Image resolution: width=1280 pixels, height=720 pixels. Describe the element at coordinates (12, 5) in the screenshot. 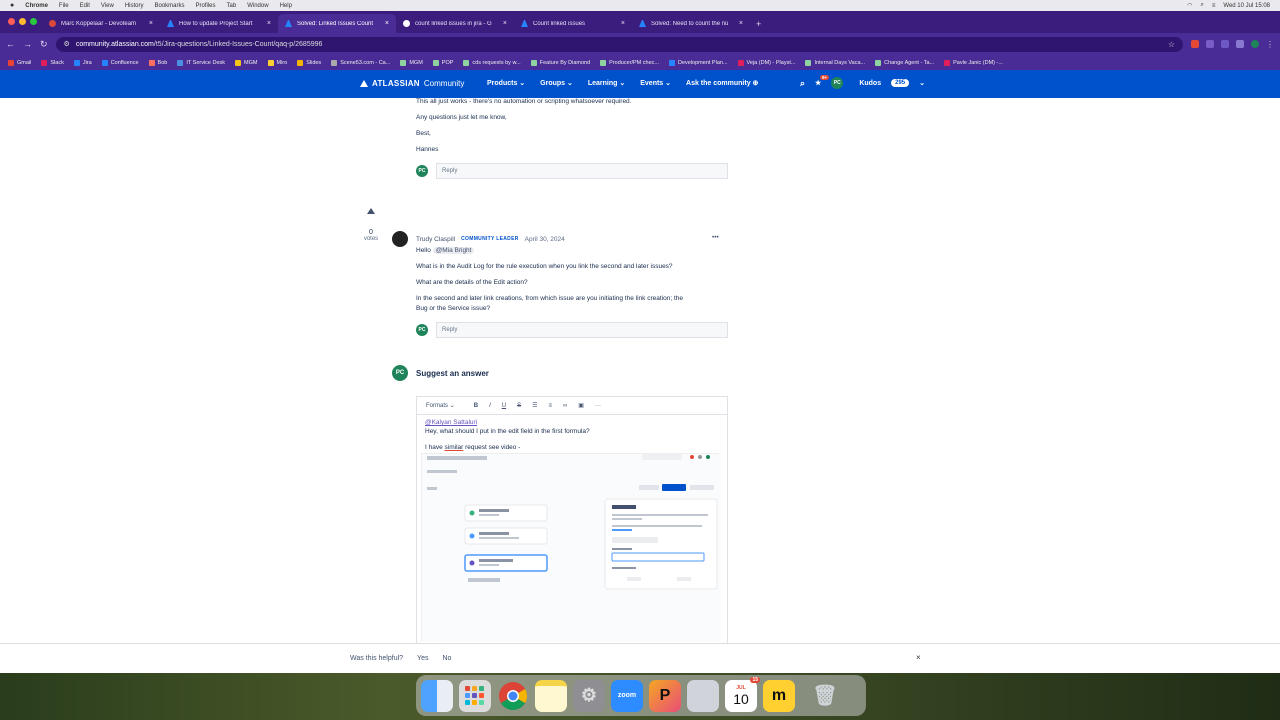

I see `apple-icon: ●` at that location.